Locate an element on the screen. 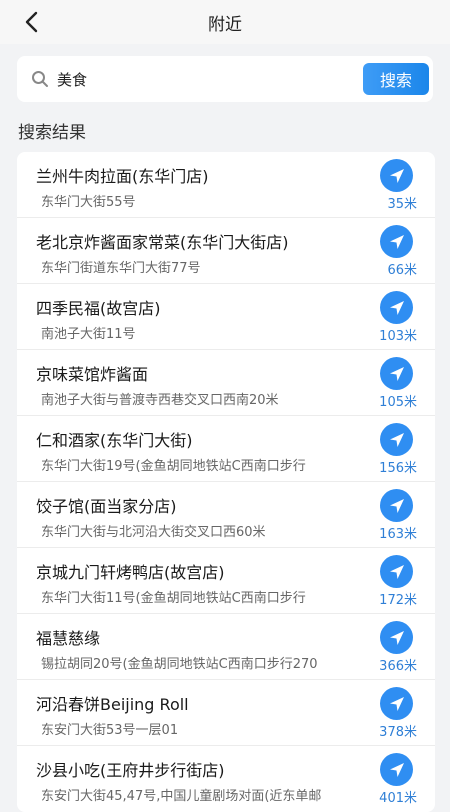 The image size is (450, 812). distance-label: 156米 is located at coordinates (398, 468).